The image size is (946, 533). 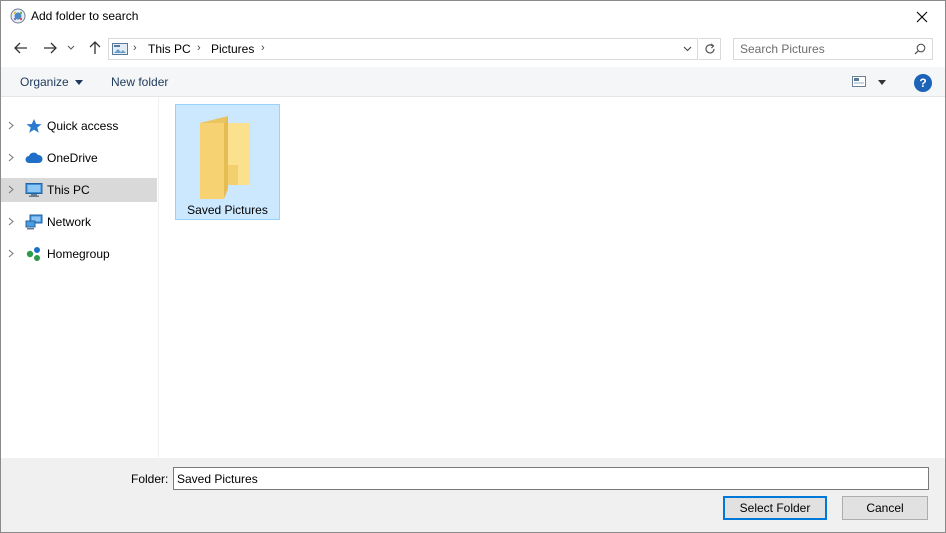 What do you see at coordinates (775, 508) in the screenshot?
I see `select-folder-button: Select Folder` at bounding box center [775, 508].